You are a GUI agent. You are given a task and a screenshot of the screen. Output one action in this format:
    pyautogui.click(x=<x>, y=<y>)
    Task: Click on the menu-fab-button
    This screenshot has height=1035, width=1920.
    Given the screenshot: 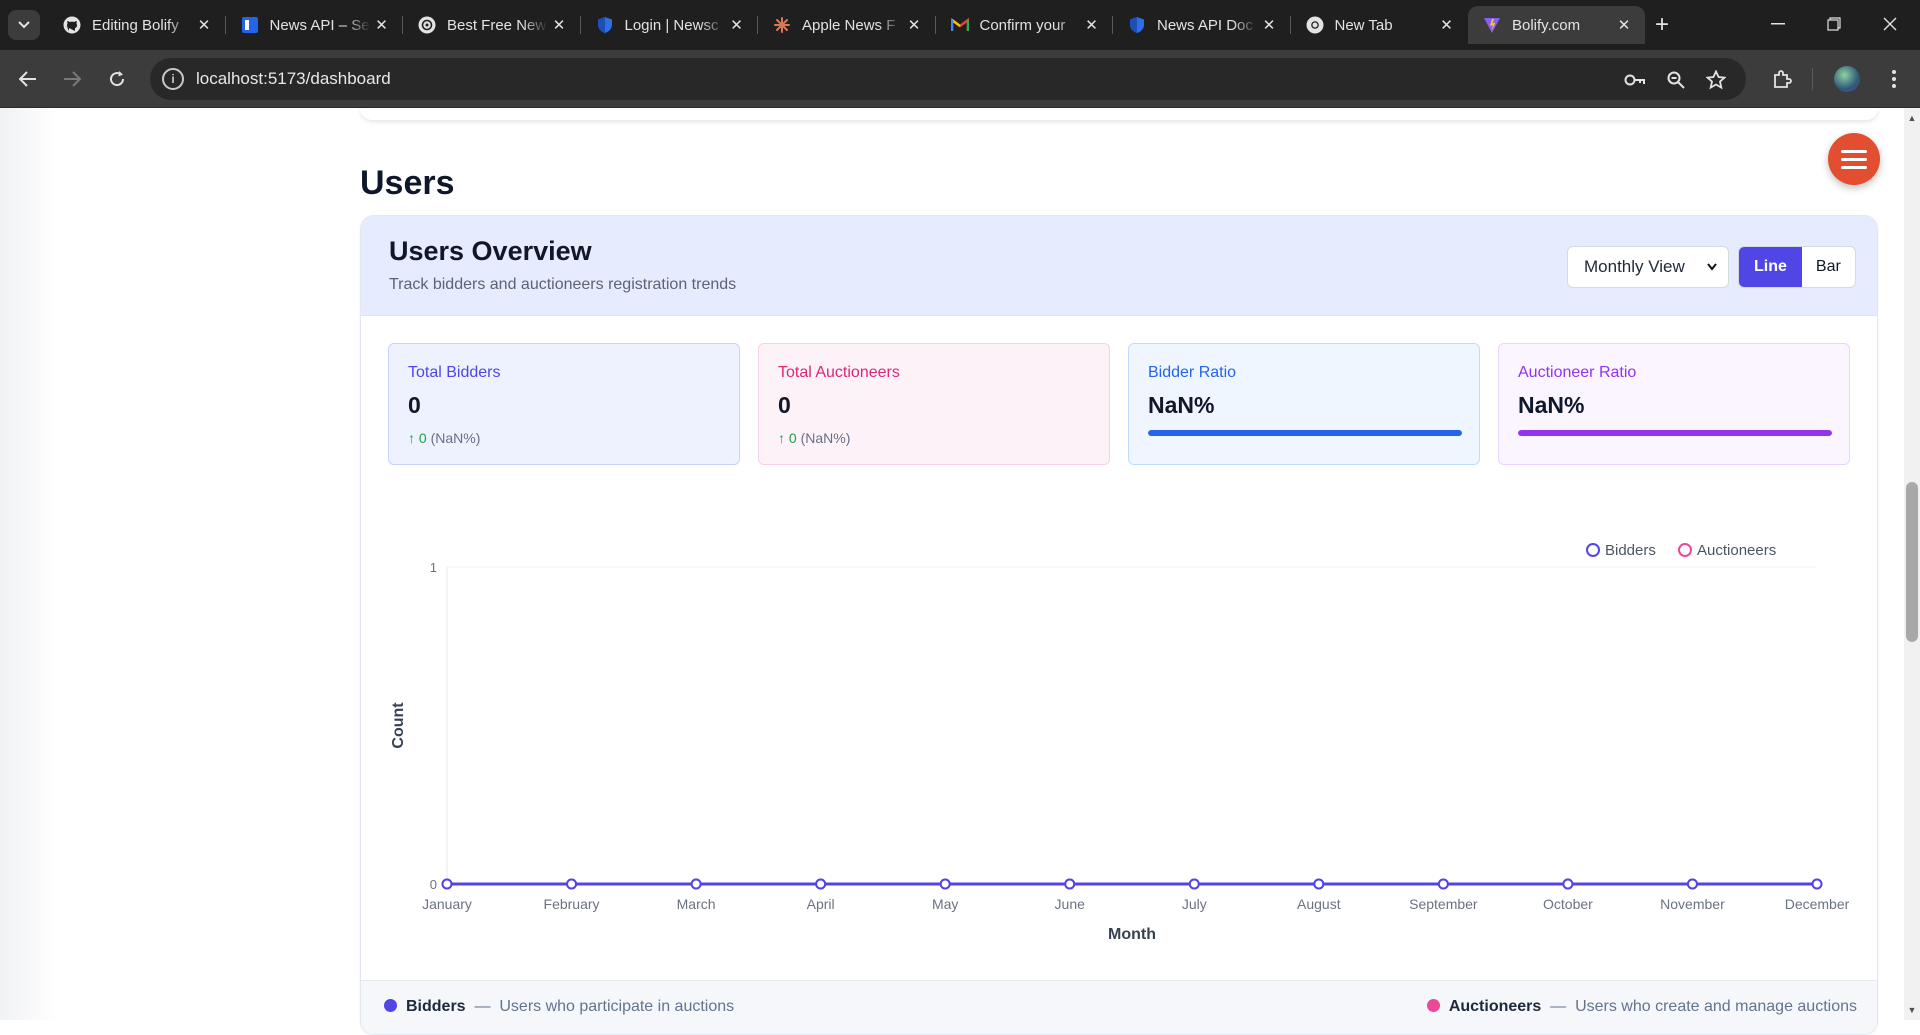 What is the action you would take?
    pyautogui.click(x=1854, y=159)
    